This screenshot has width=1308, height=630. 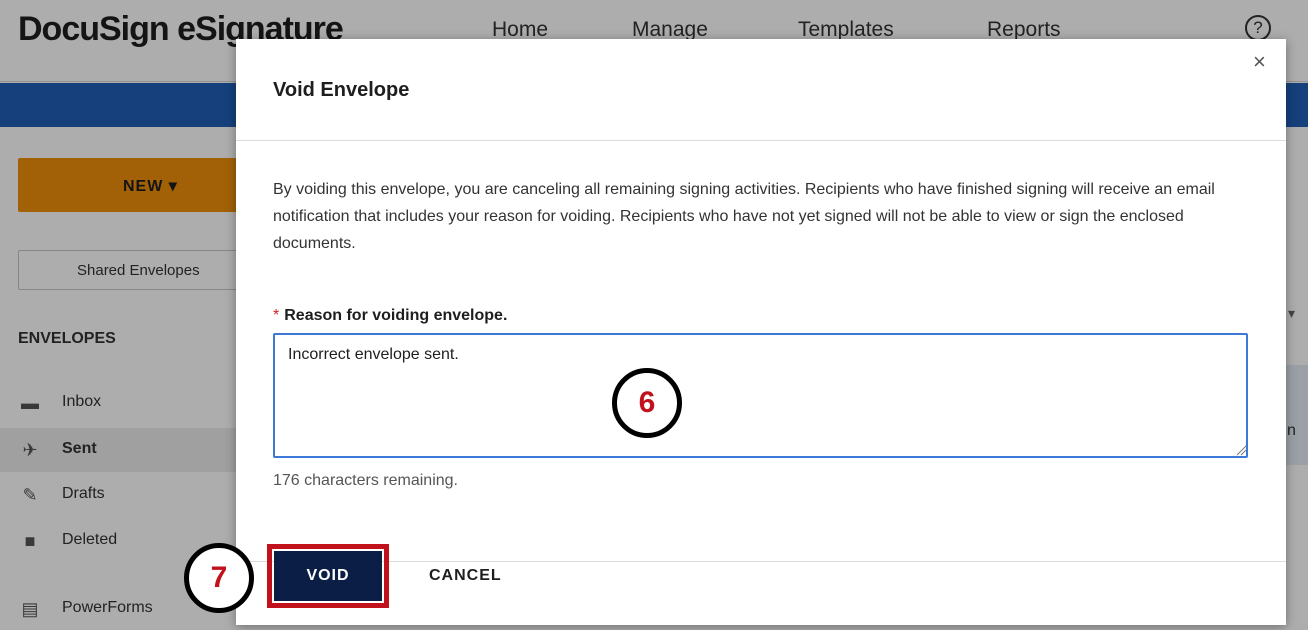 I want to click on step-callout-7: 7, so click(x=219, y=578).